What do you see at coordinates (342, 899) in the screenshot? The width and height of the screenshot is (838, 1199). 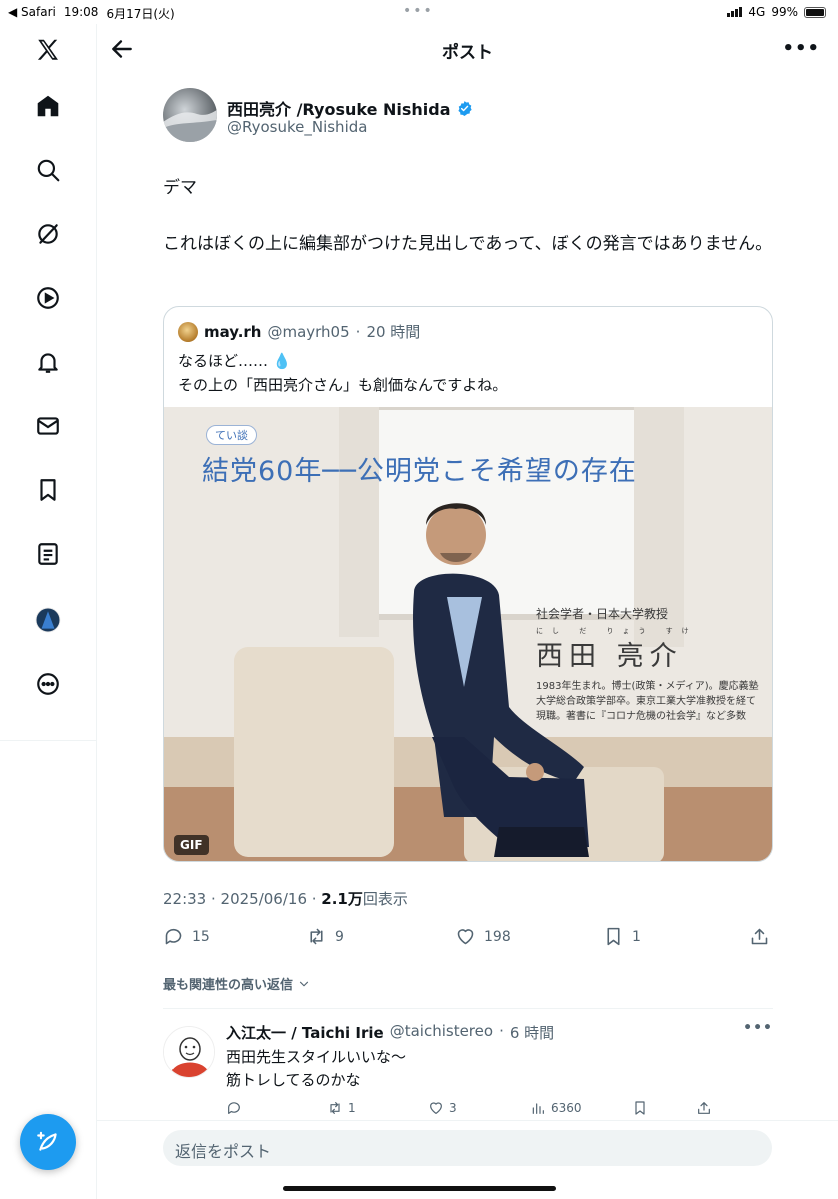 I see `views-count: 2.1万` at bounding box center [342, 899].